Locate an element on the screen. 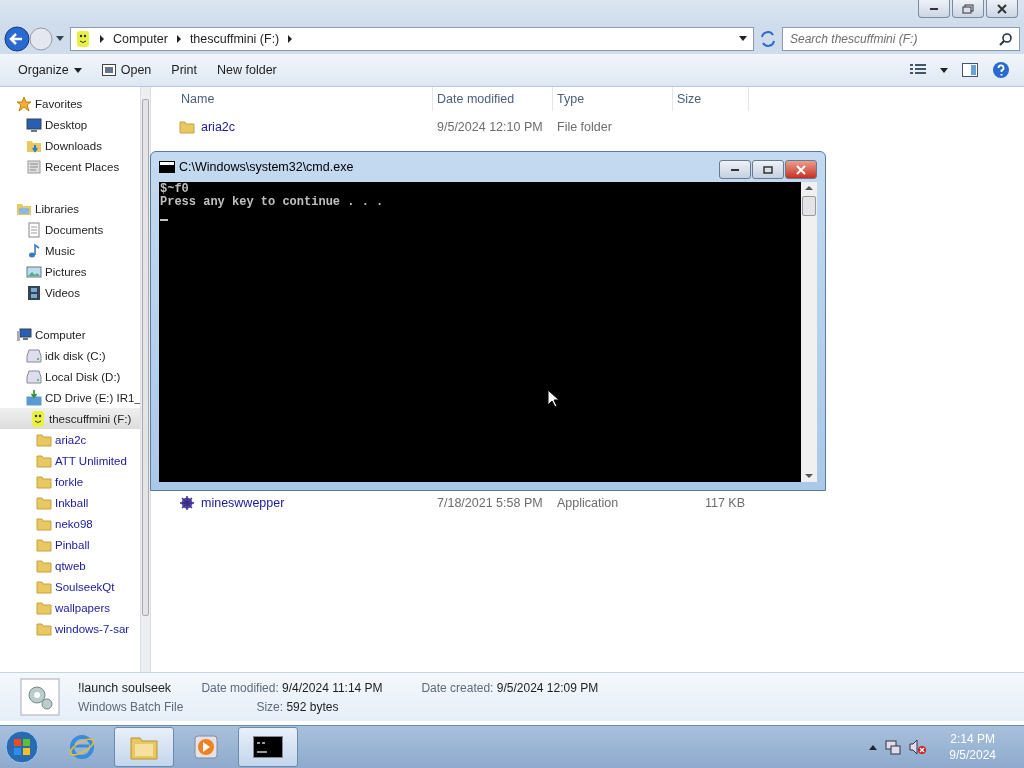  mine-icon is located at coordinates (187, 503).